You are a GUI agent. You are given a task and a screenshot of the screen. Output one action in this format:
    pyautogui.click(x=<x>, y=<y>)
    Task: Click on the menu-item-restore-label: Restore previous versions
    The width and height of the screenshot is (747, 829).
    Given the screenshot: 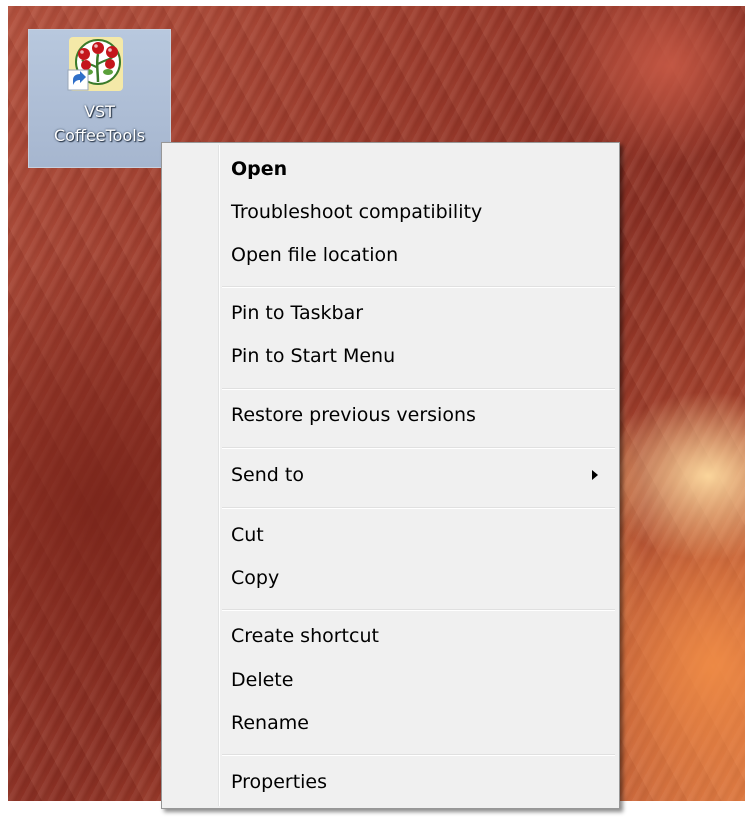 What is the action you would take?
    pyautogui.click(x=353, y=415)
    